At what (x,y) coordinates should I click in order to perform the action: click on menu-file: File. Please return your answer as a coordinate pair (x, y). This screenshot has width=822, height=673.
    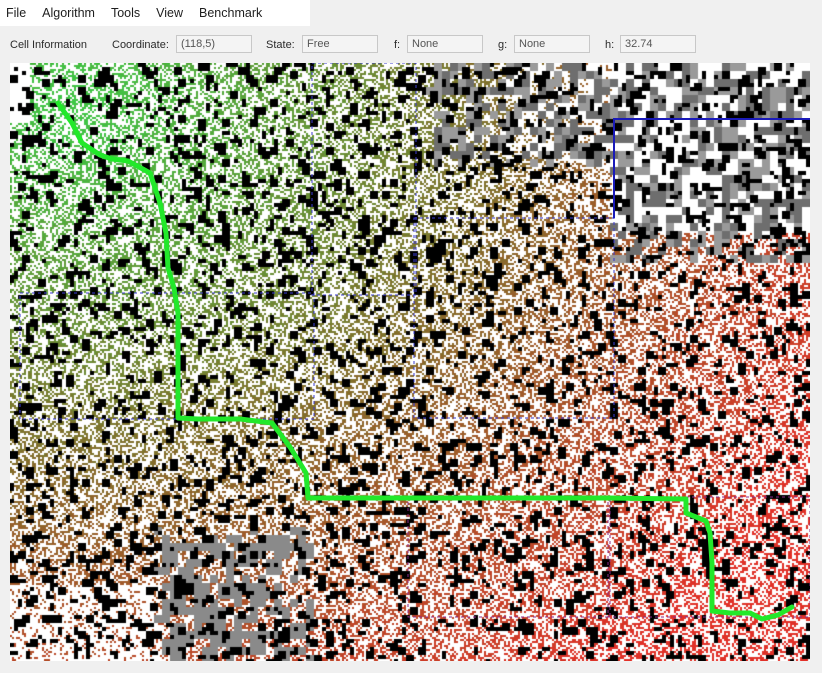
    Looking at the image, I should click on (17, 13).